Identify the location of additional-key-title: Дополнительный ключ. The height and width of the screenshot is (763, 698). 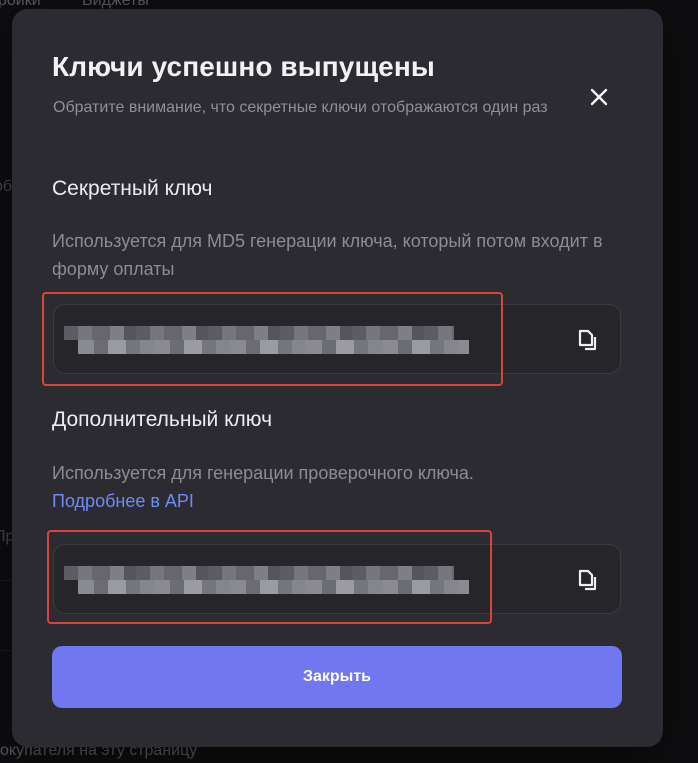
(162, 419).